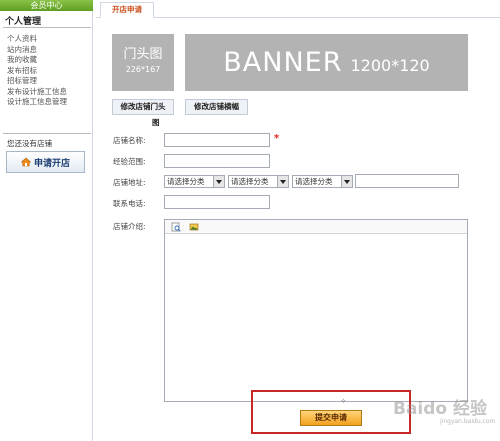 The image size is (500, 441). I want to click on door-image-placeholder: 门头图 226*167, so click(143, 62).